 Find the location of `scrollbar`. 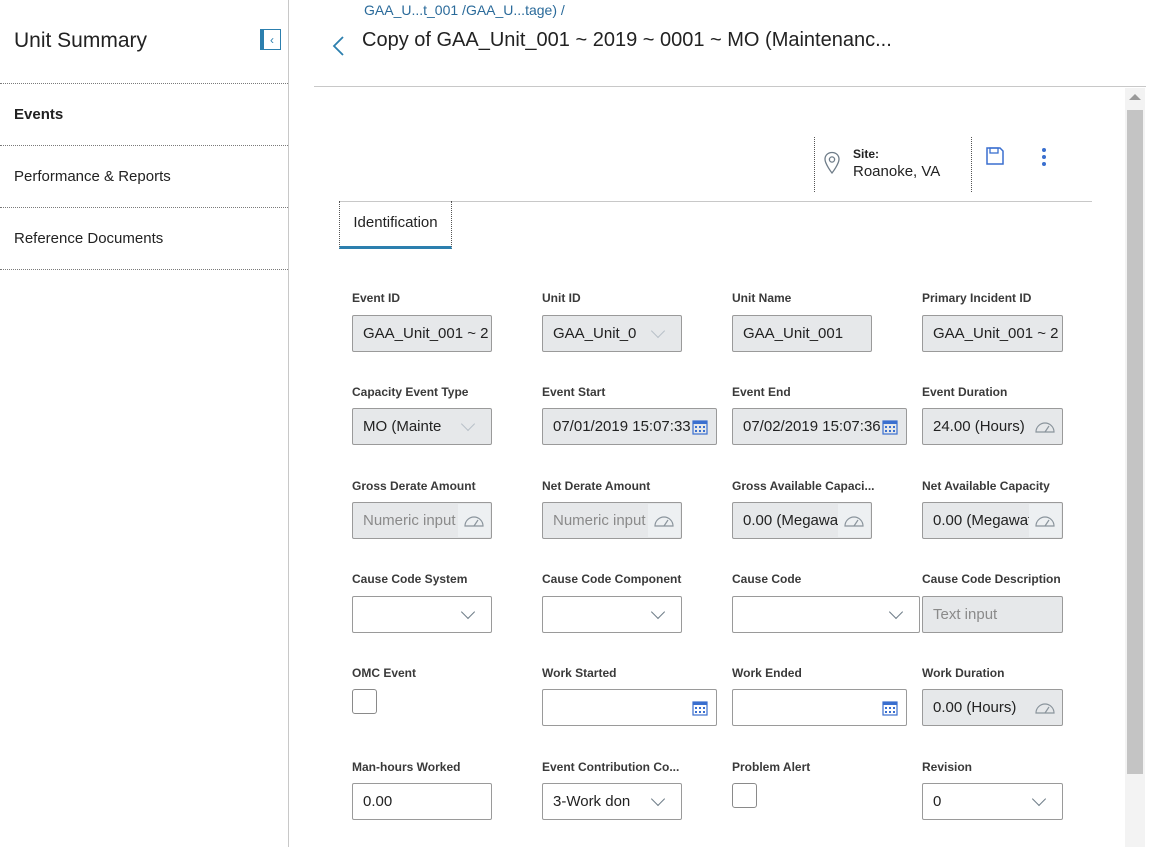

scrollbar is located at coordinates (1135, 467).